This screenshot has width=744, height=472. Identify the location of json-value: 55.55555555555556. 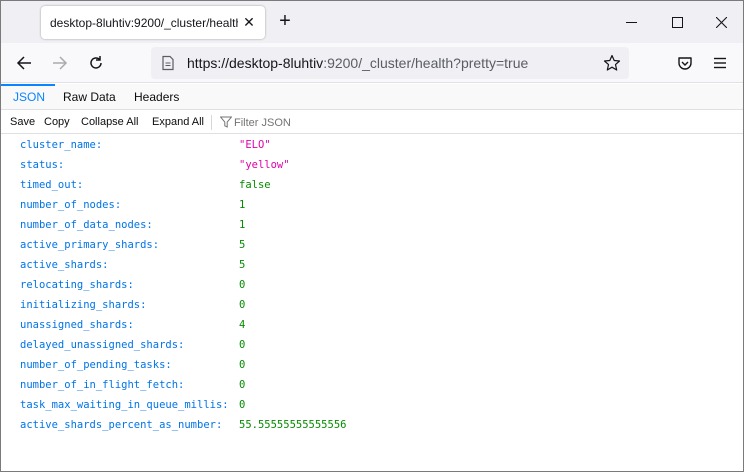
(293, 425).